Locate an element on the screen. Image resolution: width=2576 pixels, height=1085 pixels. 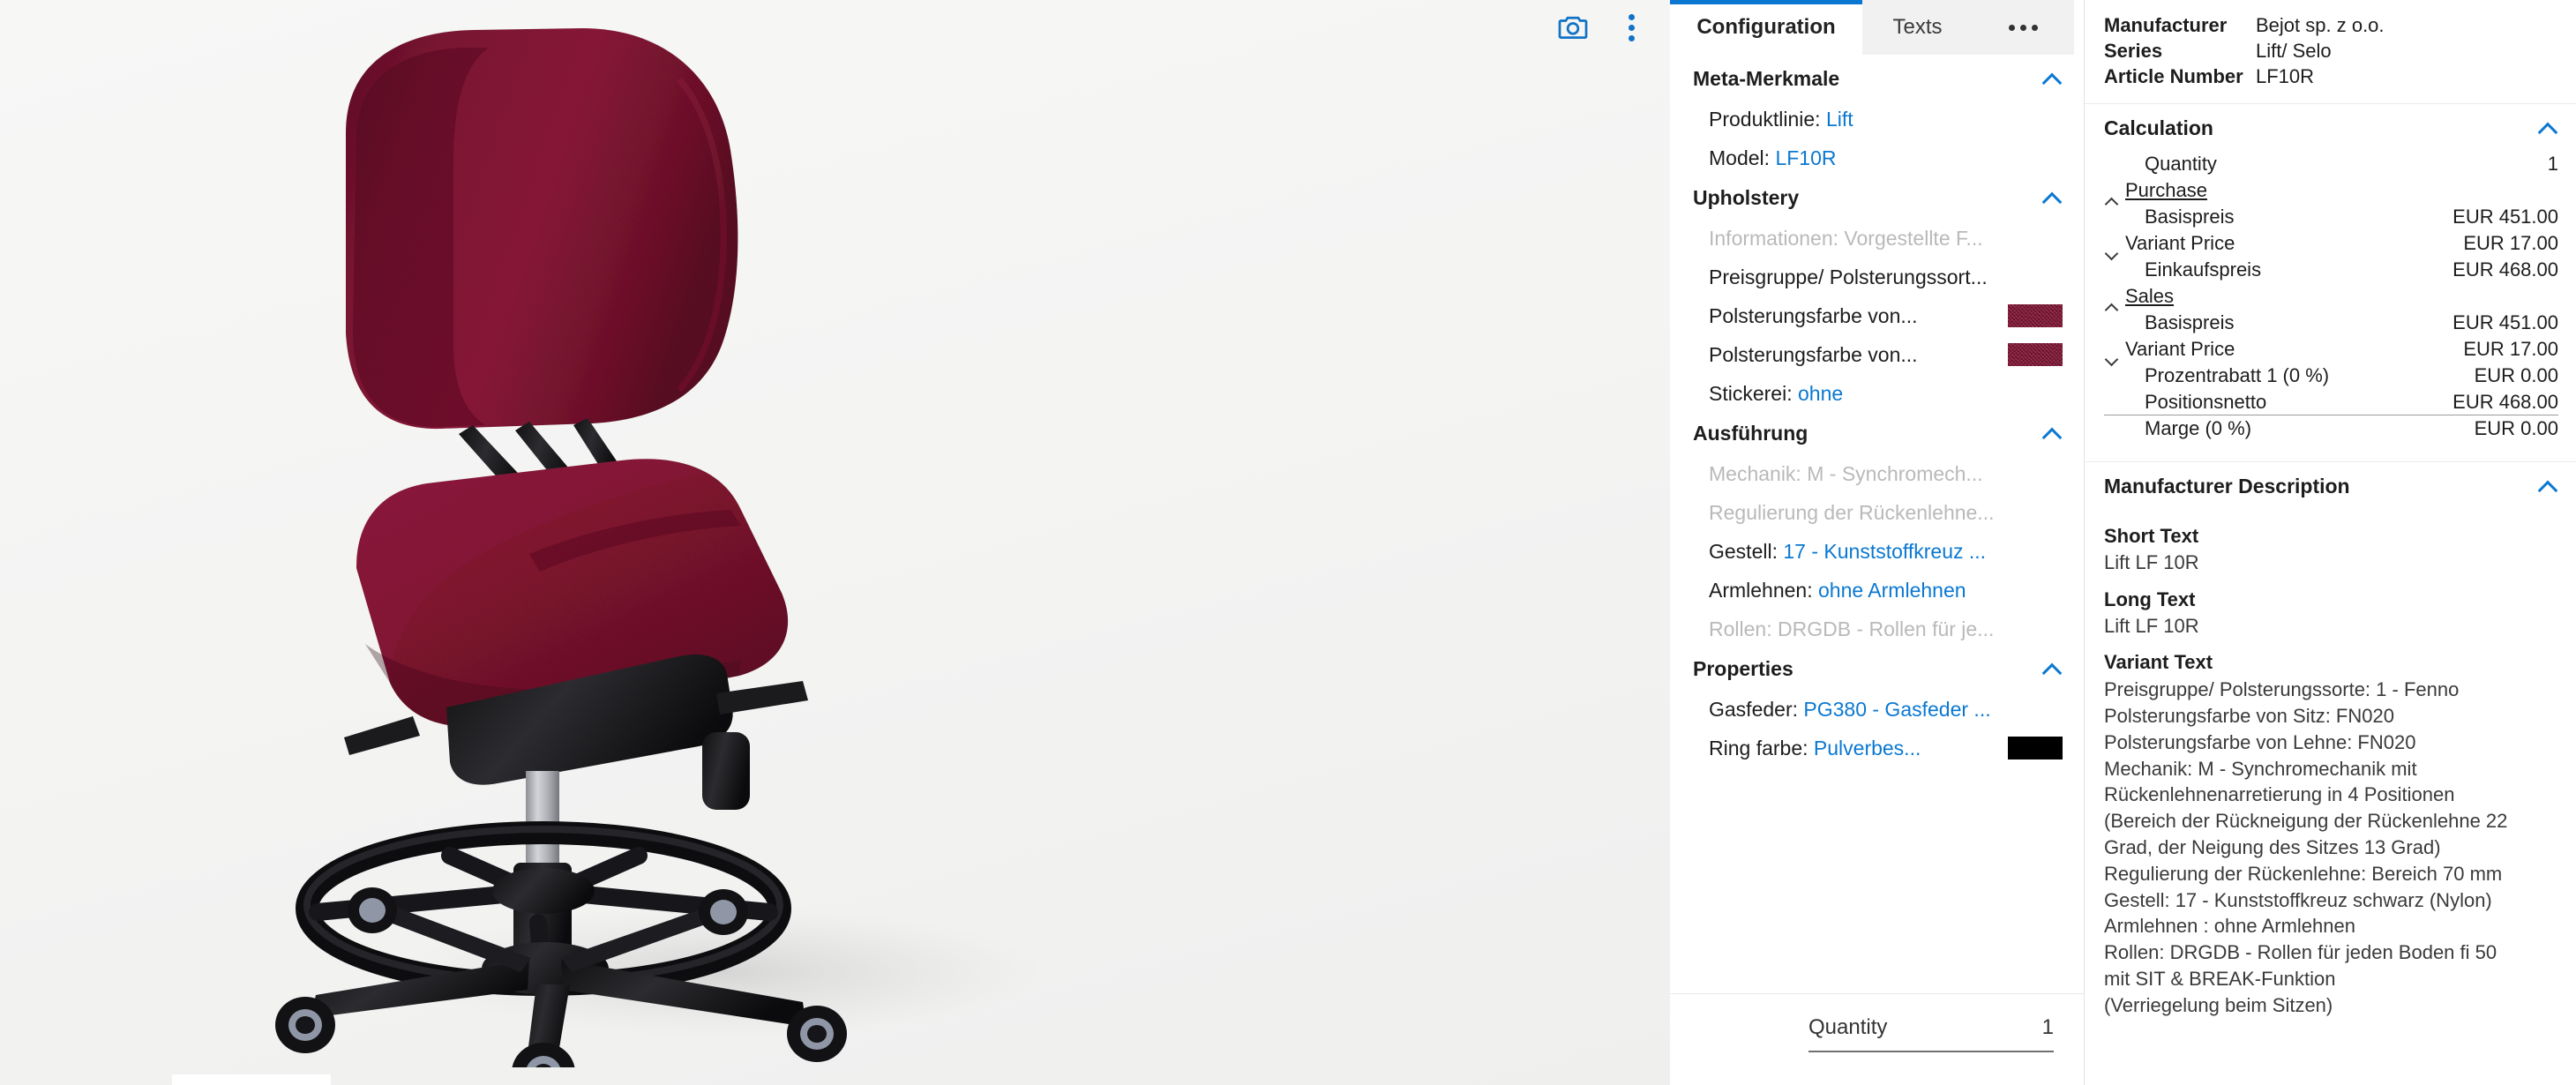
calc-row-sales: Sales is located at coordinates (2331, 296).